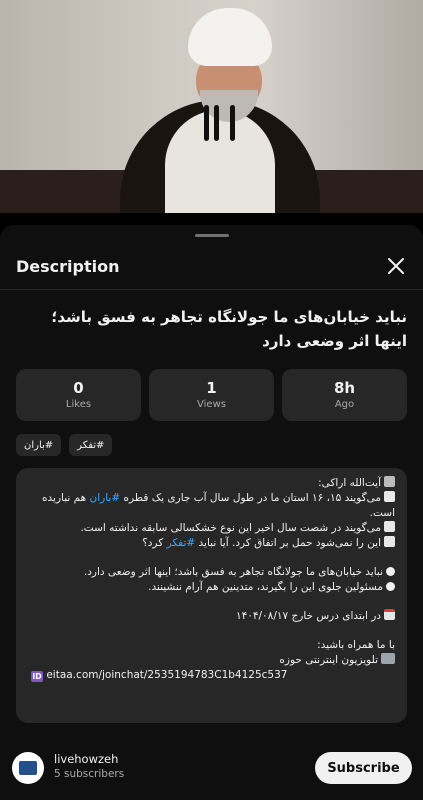  Describe the element at coordinates (211, 289) in the screenshot. I see `divider` at that location.